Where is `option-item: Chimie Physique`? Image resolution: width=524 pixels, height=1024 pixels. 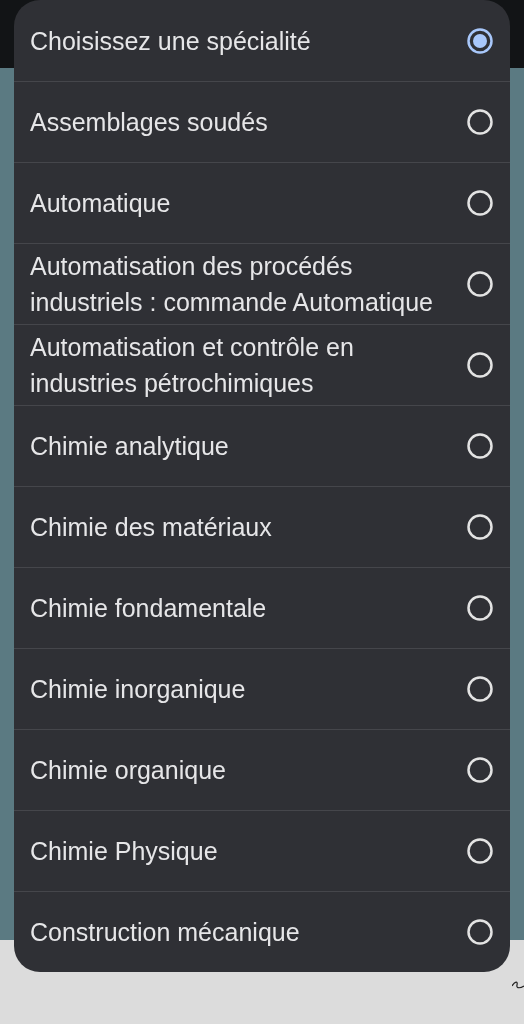 option-item: Chimie Physique is located at coordinates (262, 850).